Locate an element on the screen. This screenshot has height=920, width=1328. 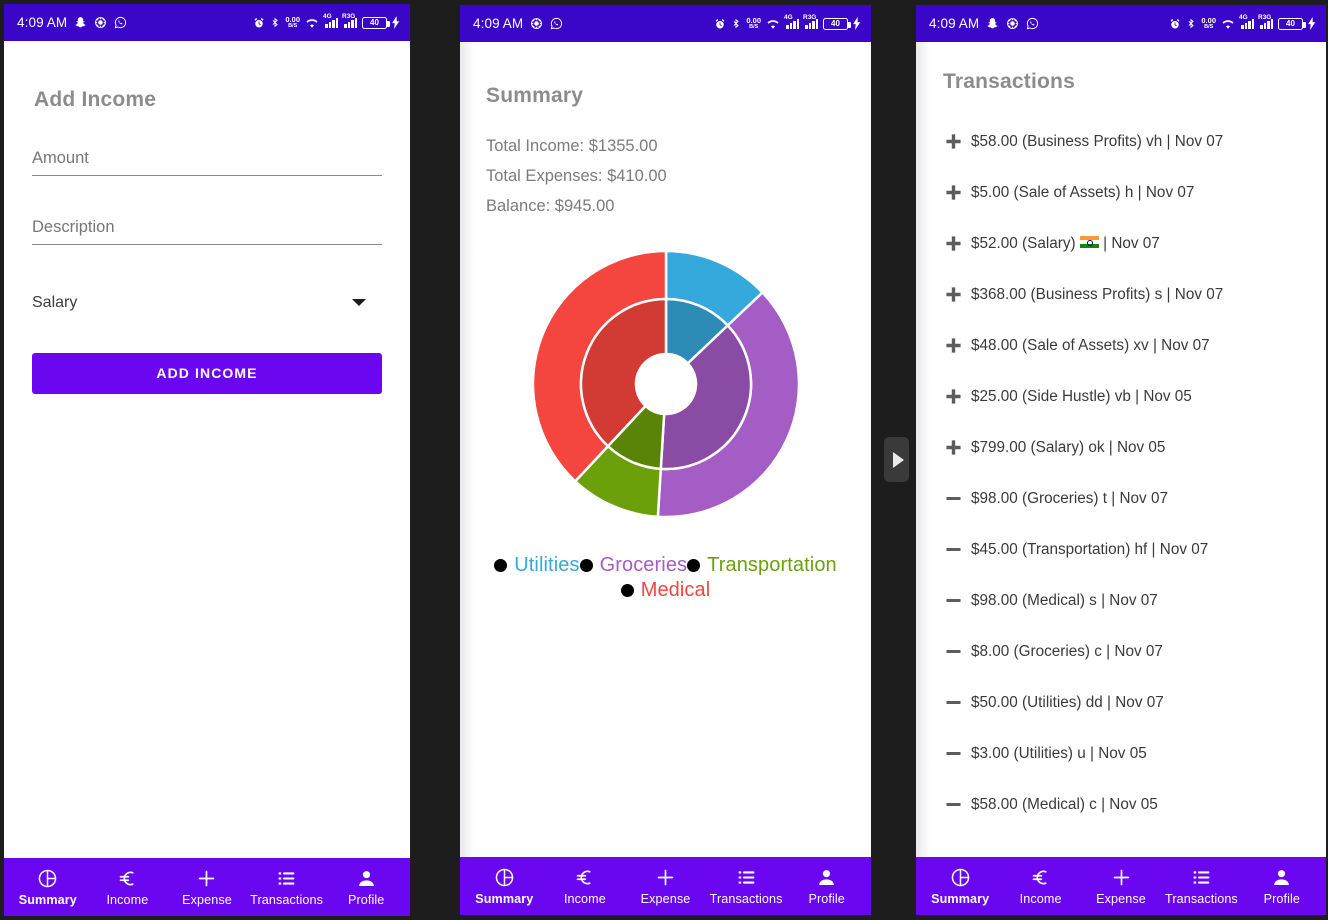
transaction-row: $368.00 (Business Profits) s | Nov 07 is located at coordinates (1124, 294).